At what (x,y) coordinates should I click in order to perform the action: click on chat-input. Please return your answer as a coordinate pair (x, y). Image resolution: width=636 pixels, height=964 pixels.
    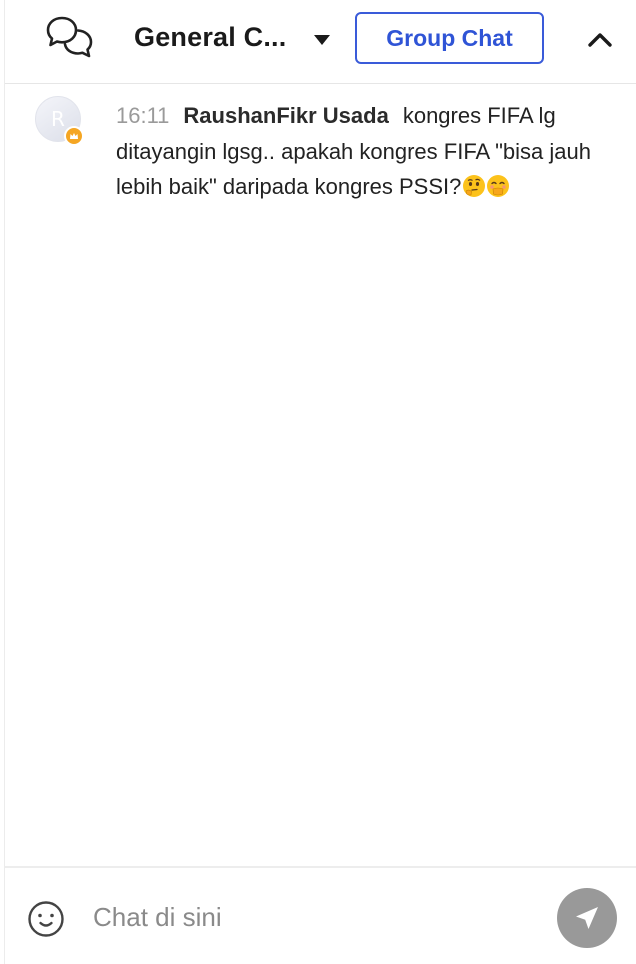
    Looking at the image, I should click on (313, 917).